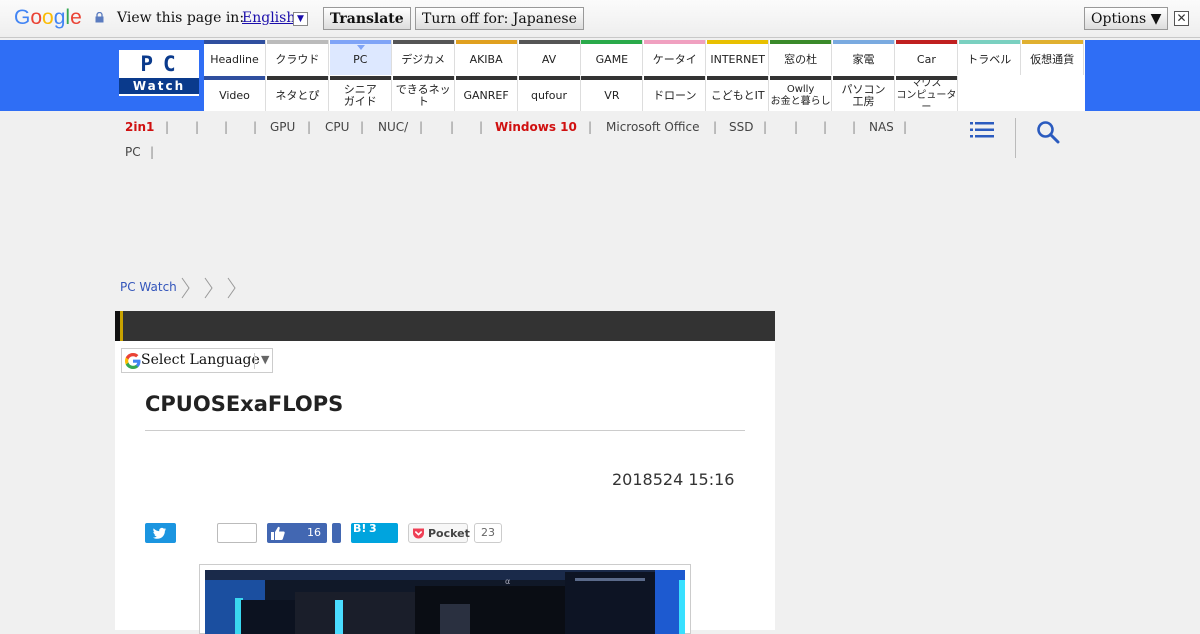 This screenshot has height=634, width=1200. I want to click on nav-item: クラウド, so click(297, 57).